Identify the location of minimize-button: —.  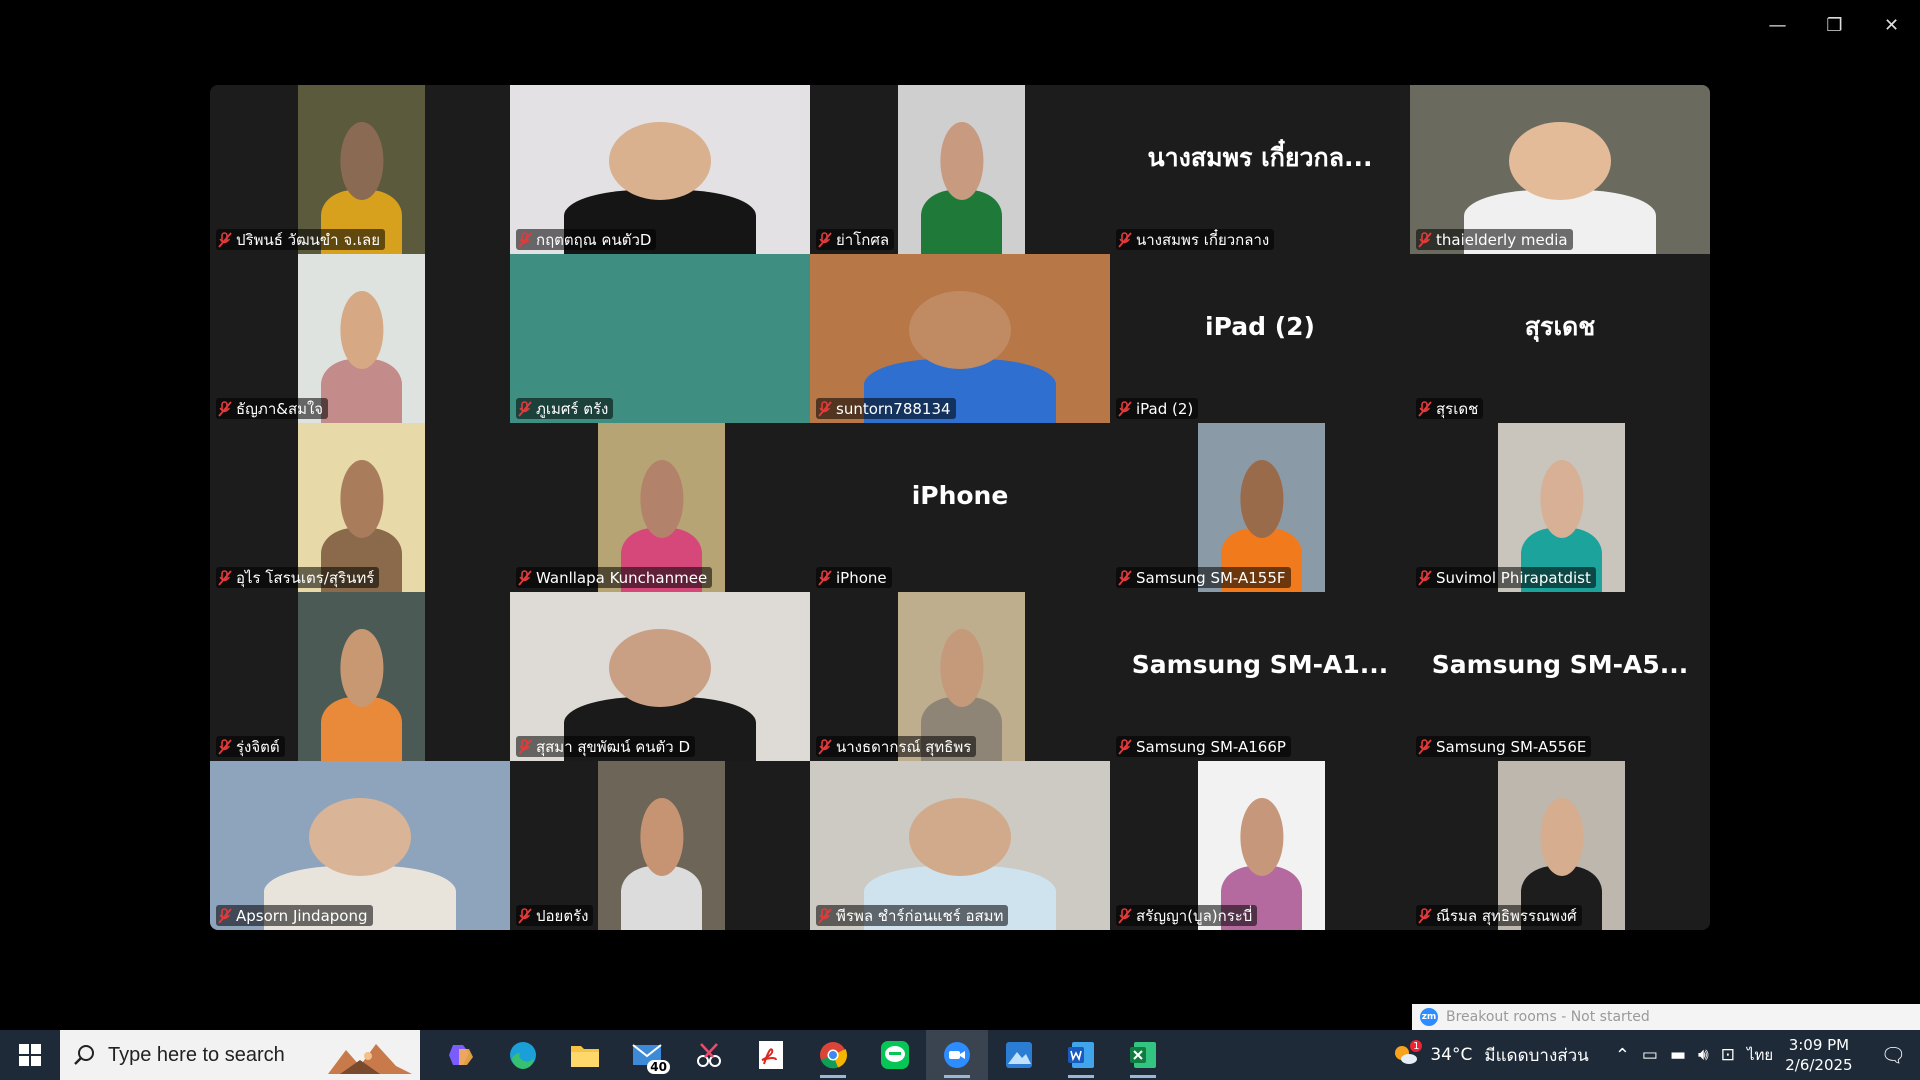
(1777, 25).